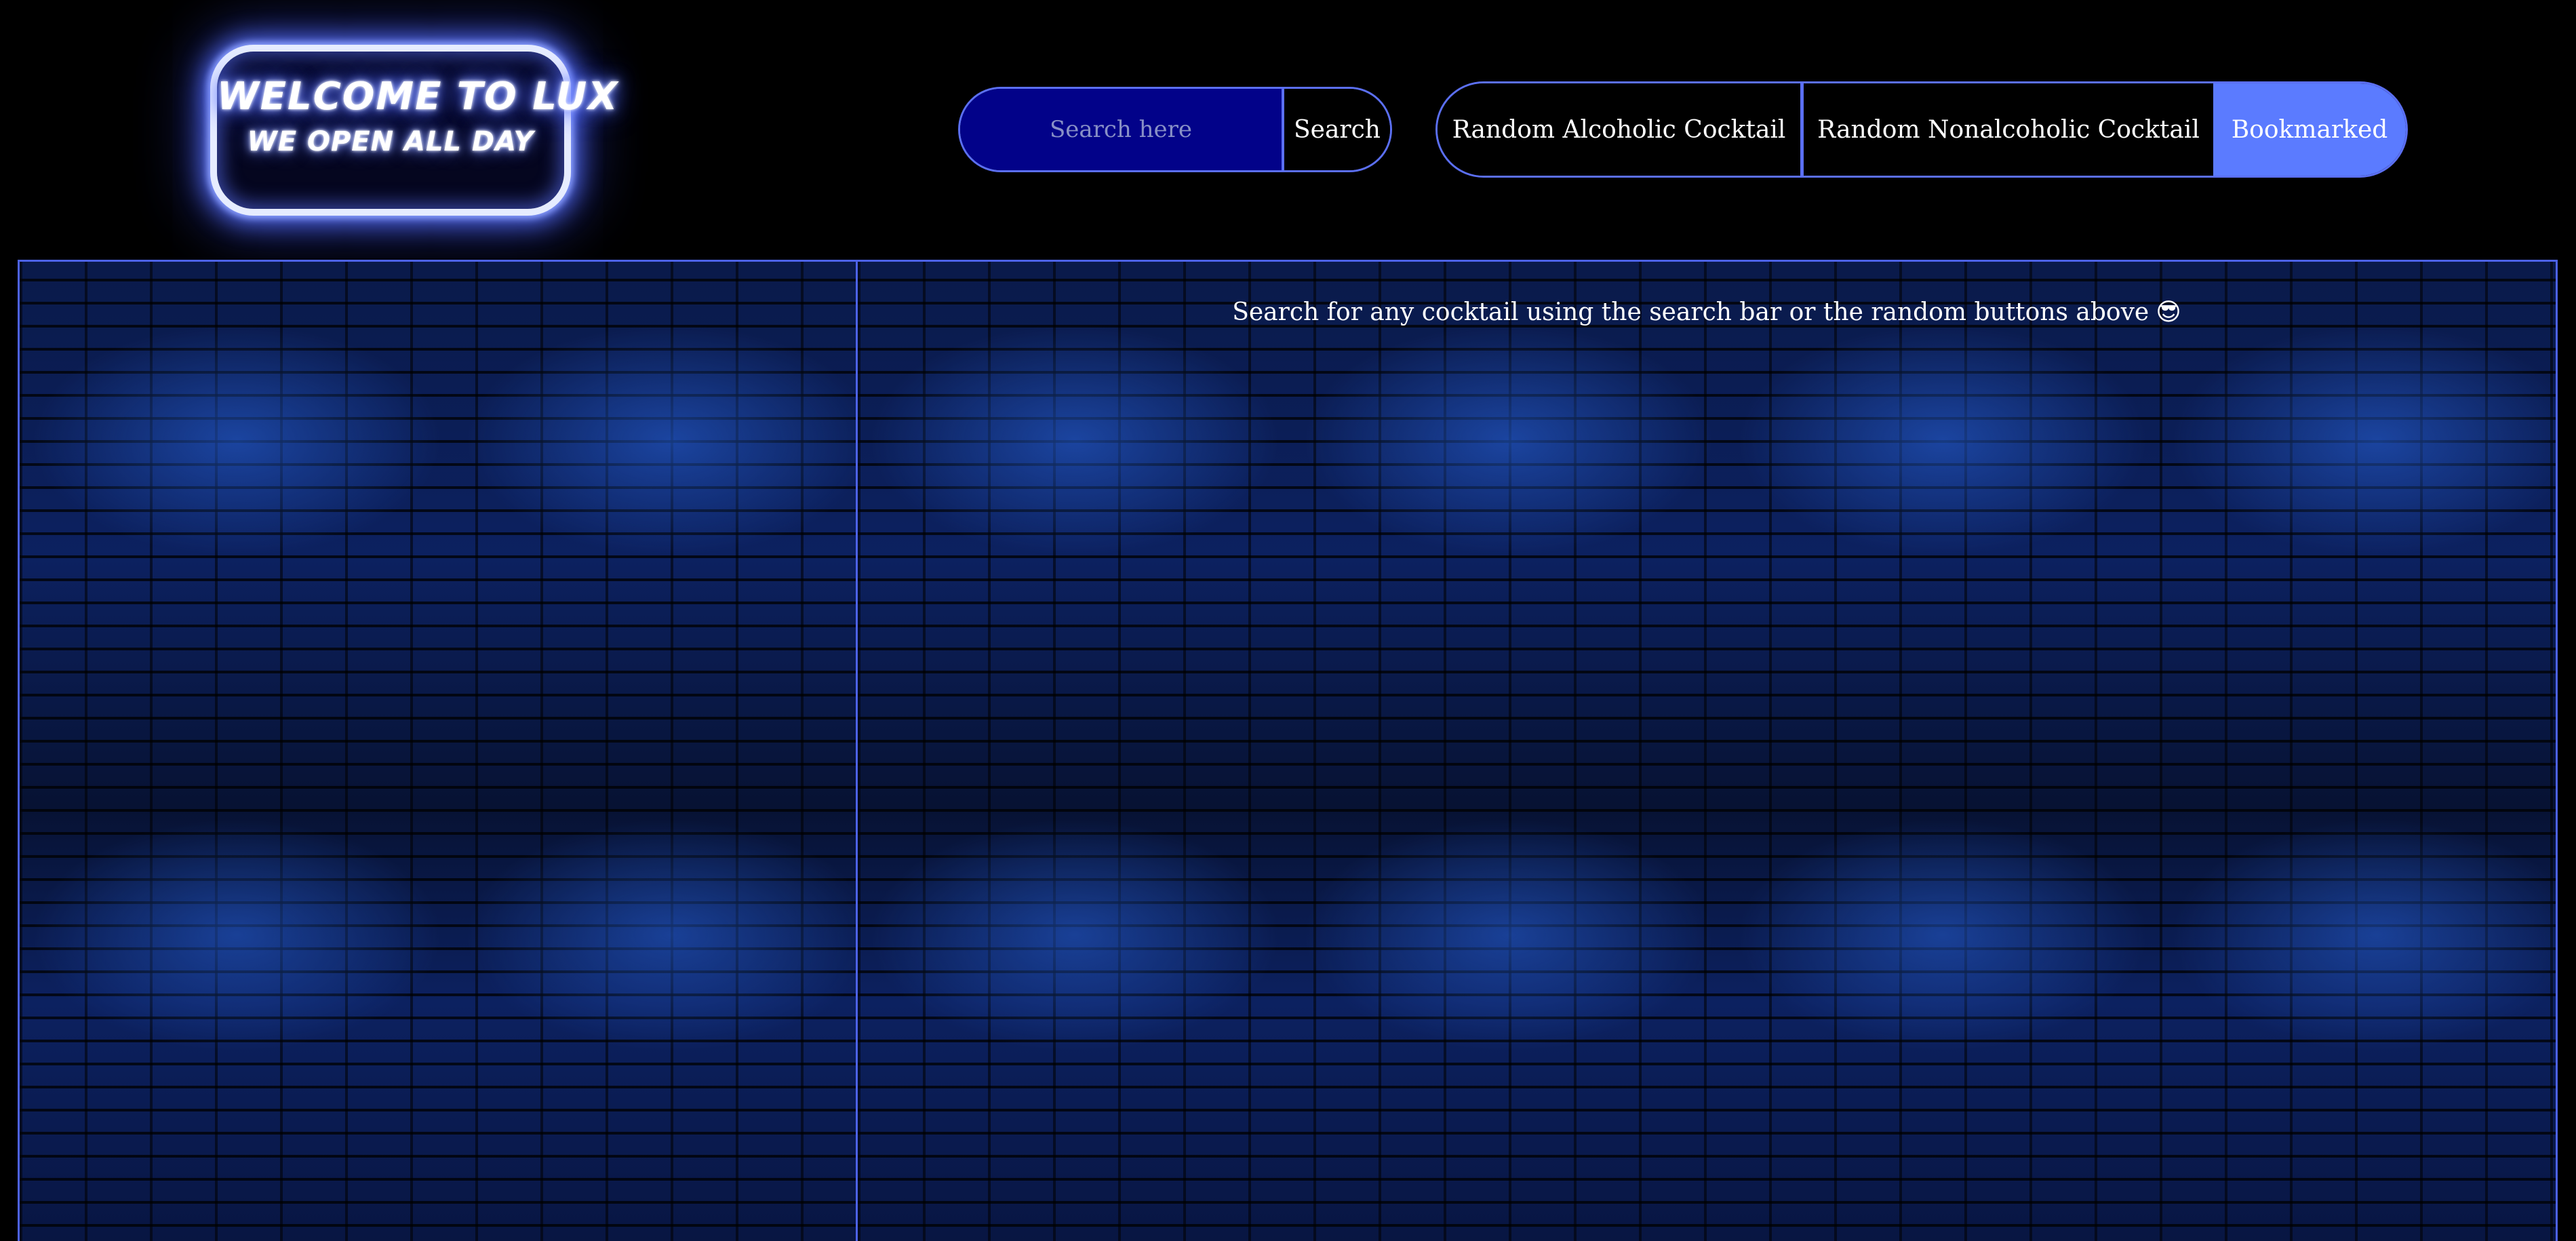  I want to click on random-nonalcoholic-cocktail-button: Random Nonalcoholic Cocktail, so click(2008, 129).